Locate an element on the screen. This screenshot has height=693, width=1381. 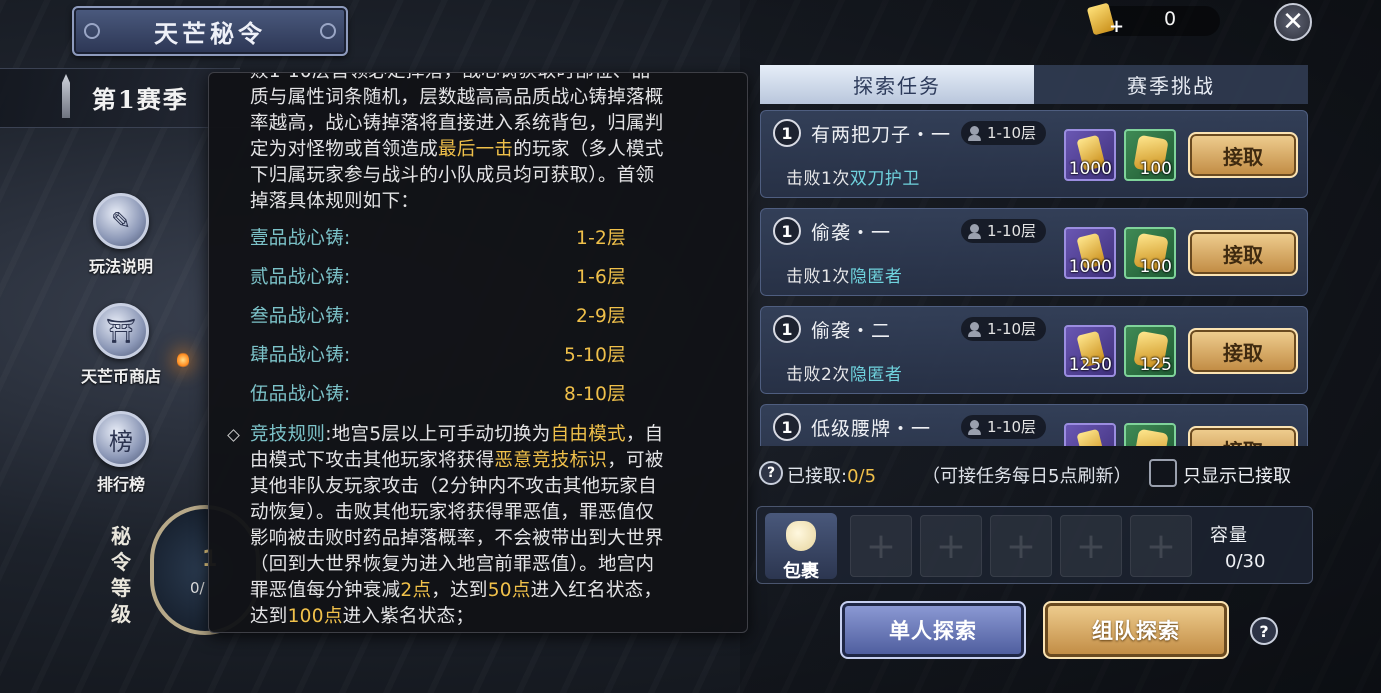
sidebar-item-ranking: 榜 排行榜 is located at coordinates (121, 453).